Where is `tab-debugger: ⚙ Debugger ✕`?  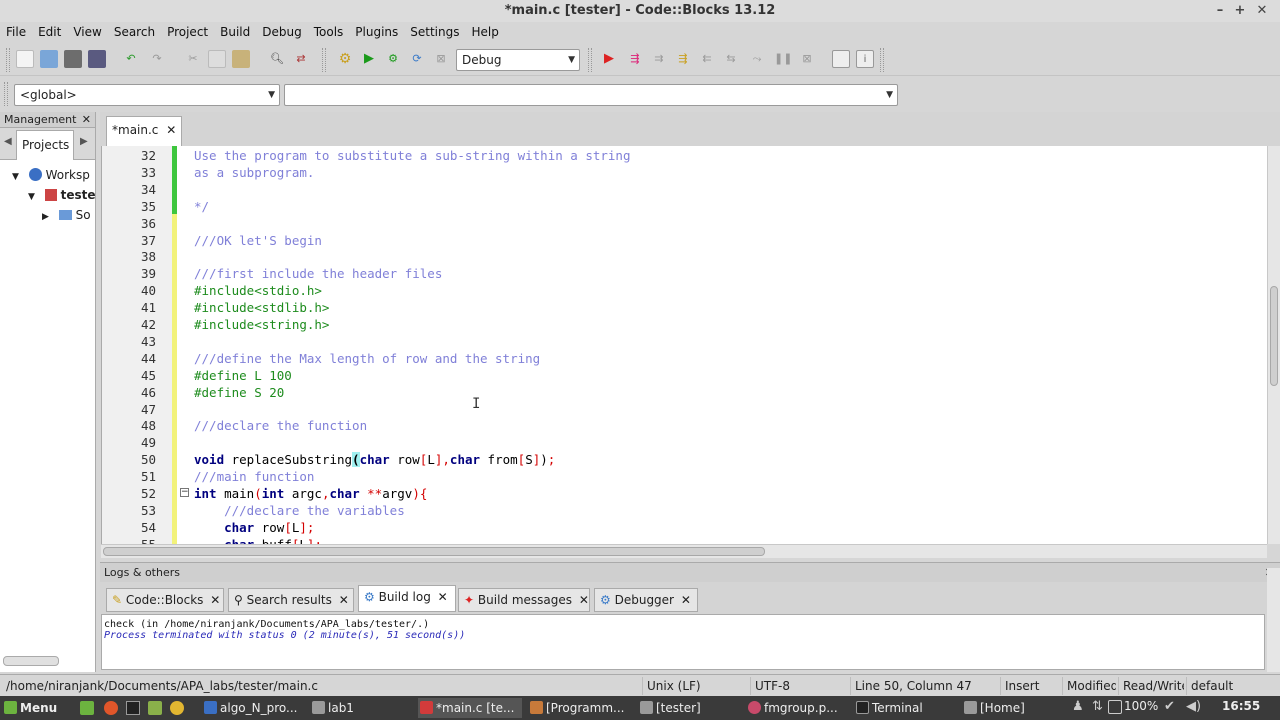
tab-debugger: ⚙ Debugger ✕ is located at coordinates (646, 600).